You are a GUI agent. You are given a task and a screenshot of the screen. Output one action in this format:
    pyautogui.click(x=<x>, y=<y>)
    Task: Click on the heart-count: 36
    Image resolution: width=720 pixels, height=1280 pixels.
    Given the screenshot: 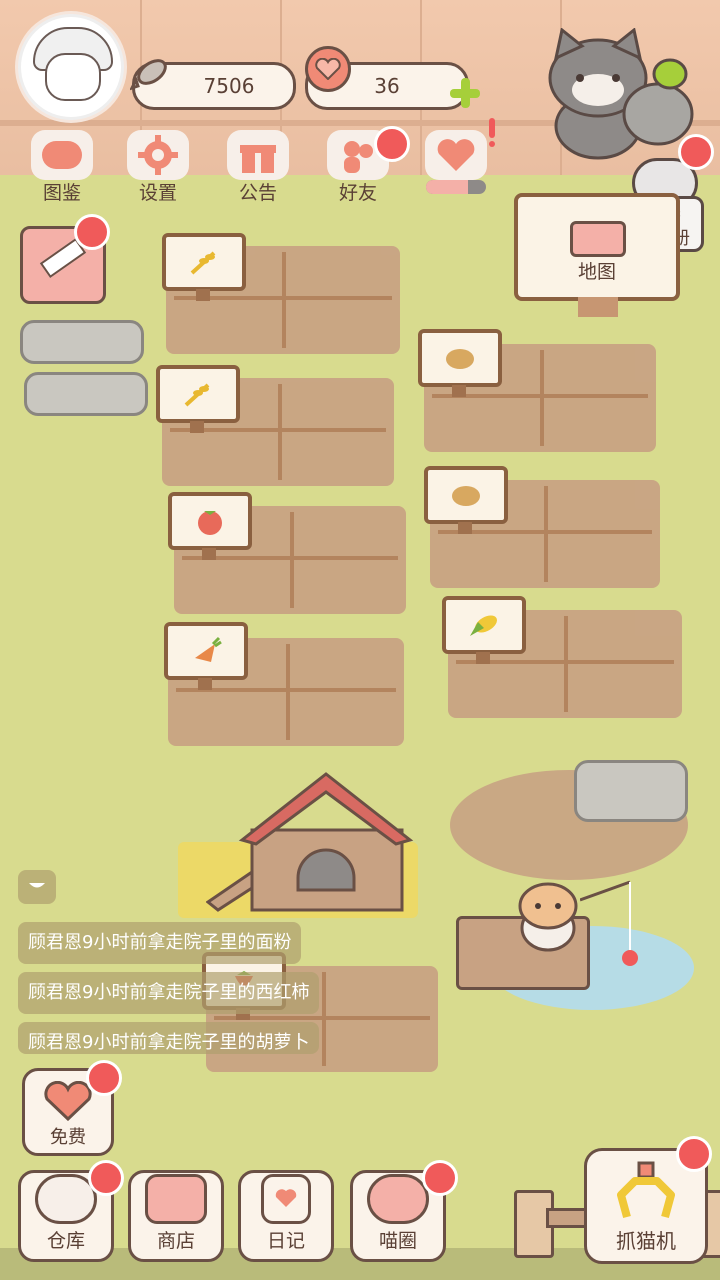 What is the action you would take?
    pyautogui.click(x=387, y=86)
    